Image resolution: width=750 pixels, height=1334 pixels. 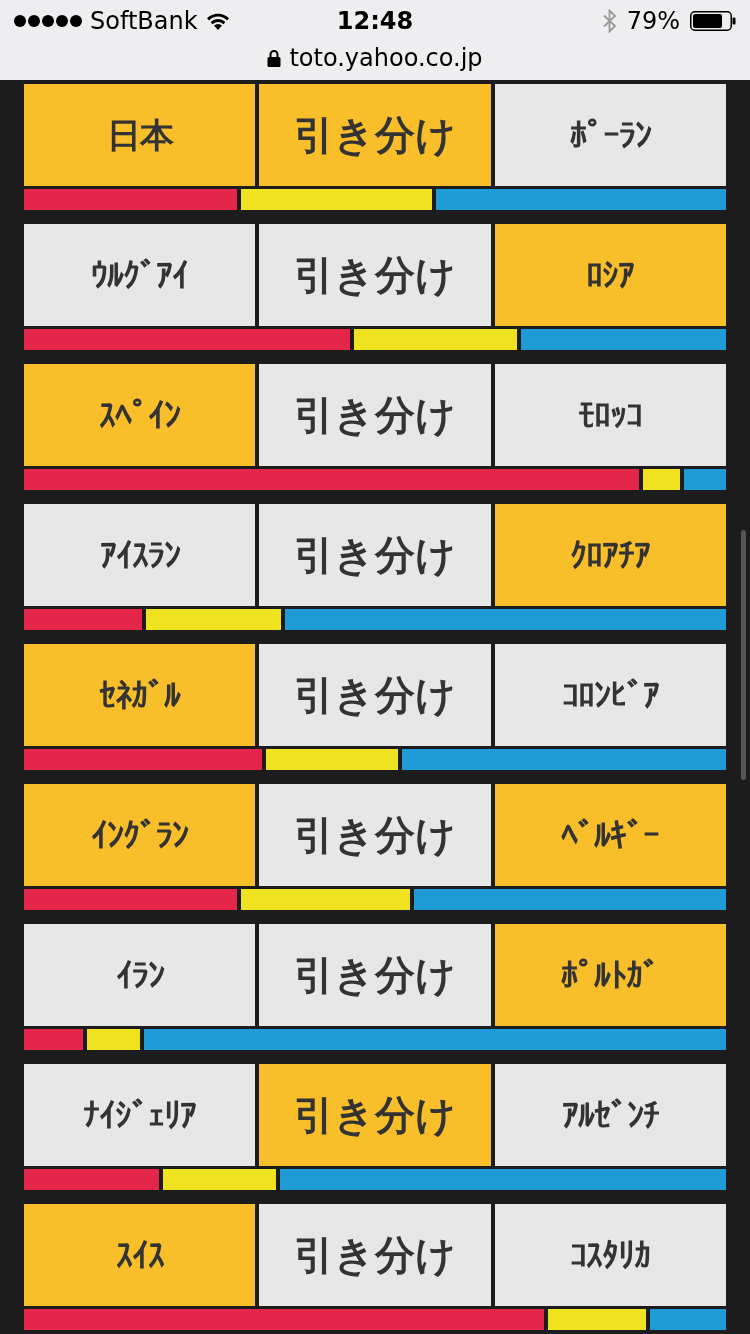 I want to click on battery-percentage: 79%, so click(x=653, y=21).